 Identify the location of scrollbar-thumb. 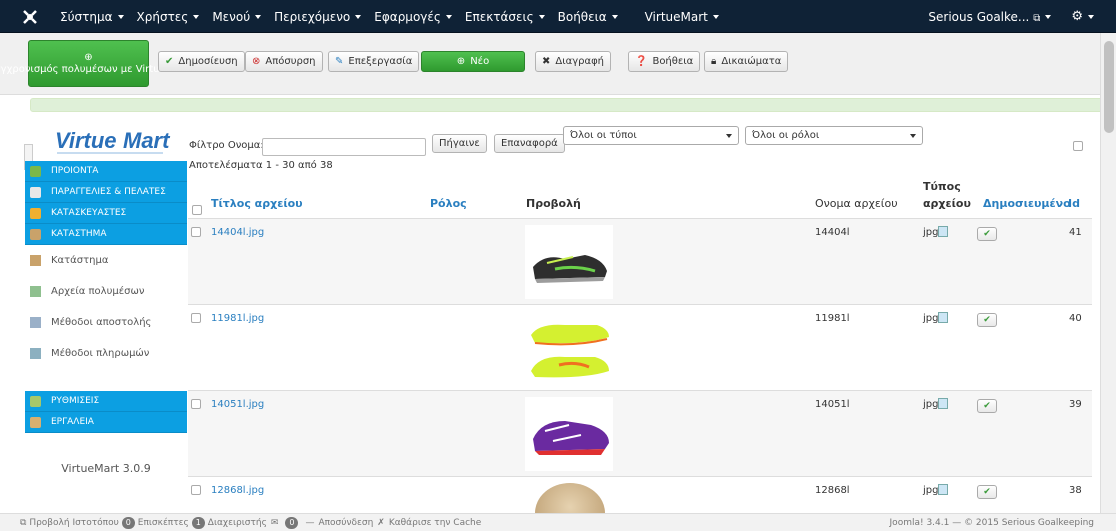
(1109, 87).